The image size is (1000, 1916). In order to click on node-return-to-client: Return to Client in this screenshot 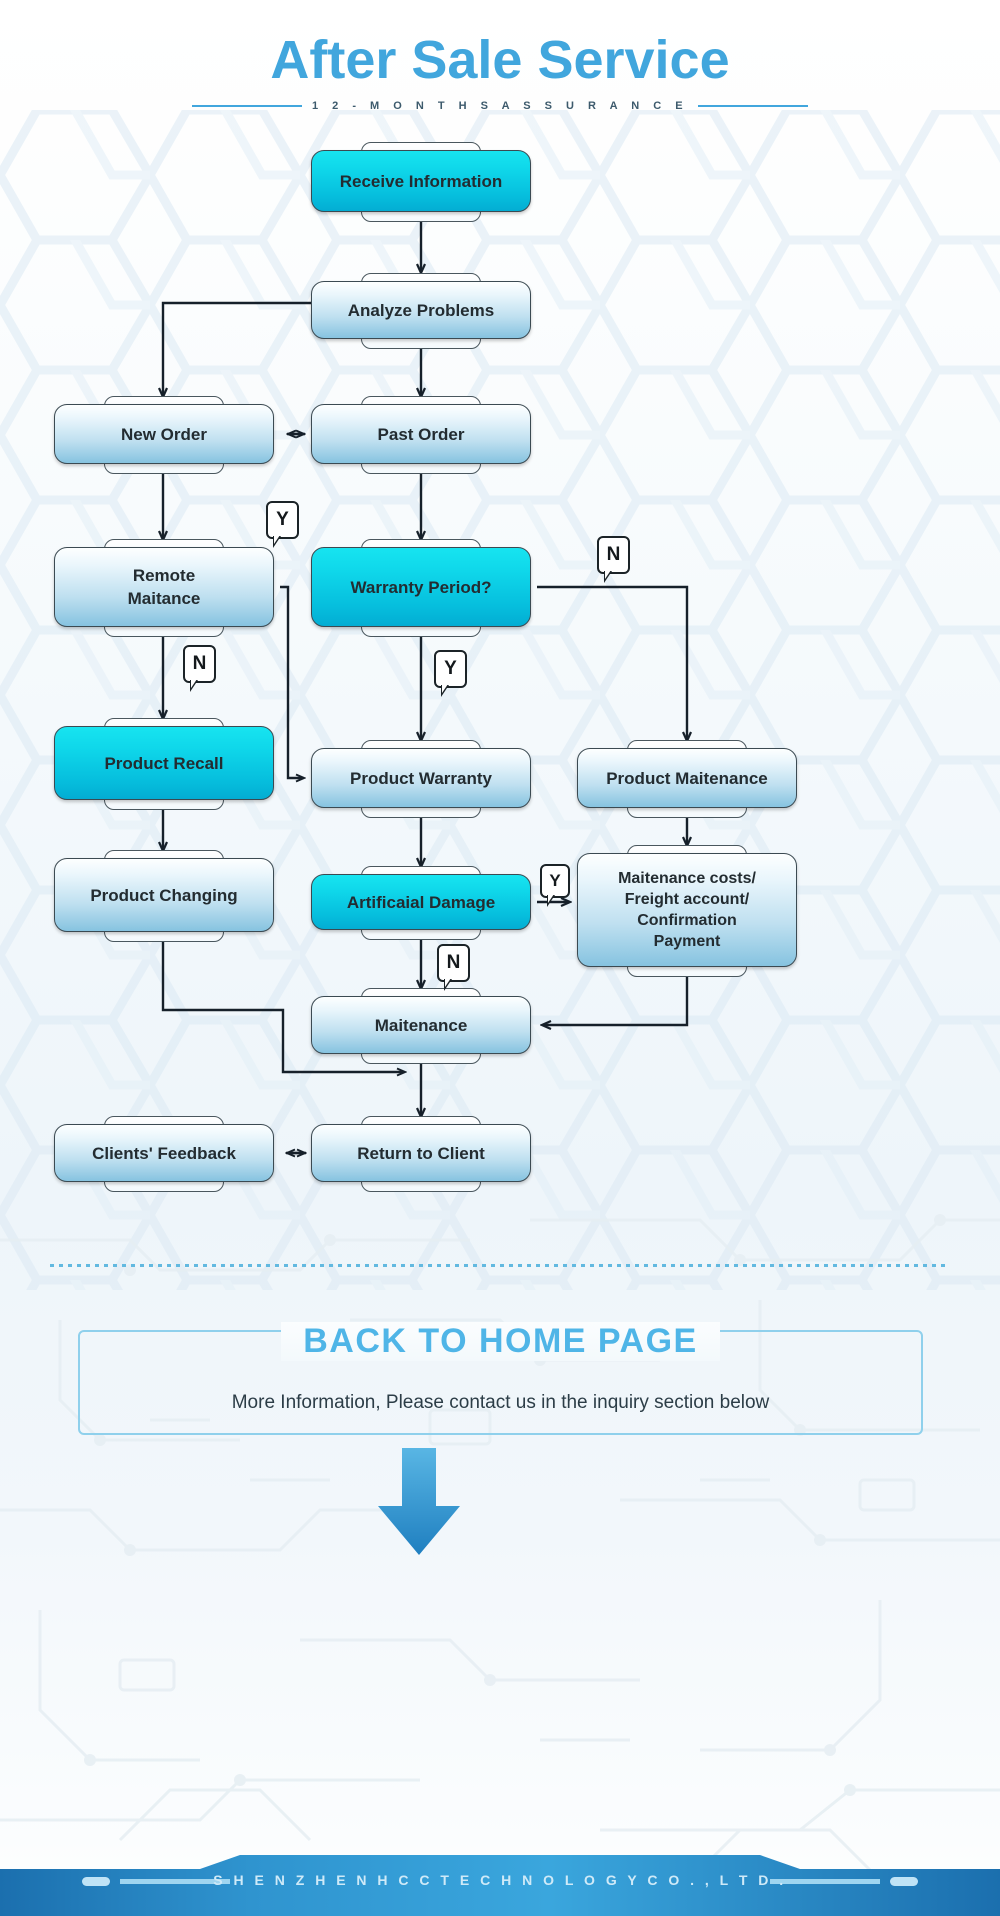, I will do `click(421, 1153)`.